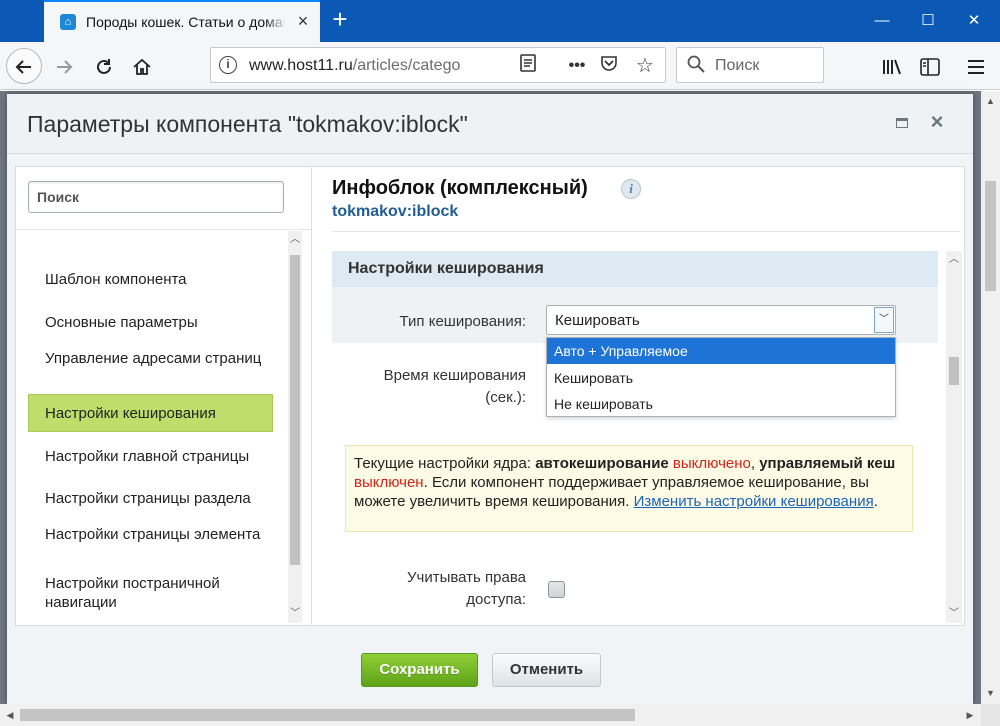 The image size is (1000, 726). Describe the element at coordinates (609, 66) in the screenshot. I see `pocket-icon` at that location.